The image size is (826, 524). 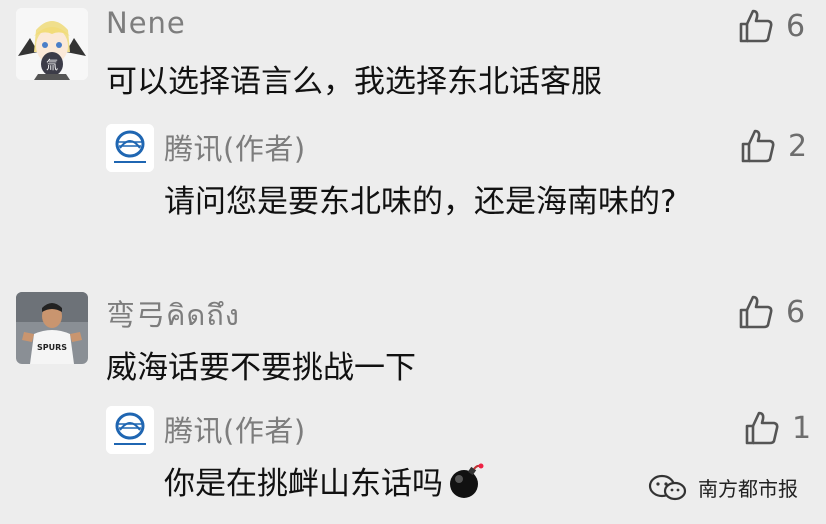 I want to click on like-button: 2, so click(x=773, y=146).